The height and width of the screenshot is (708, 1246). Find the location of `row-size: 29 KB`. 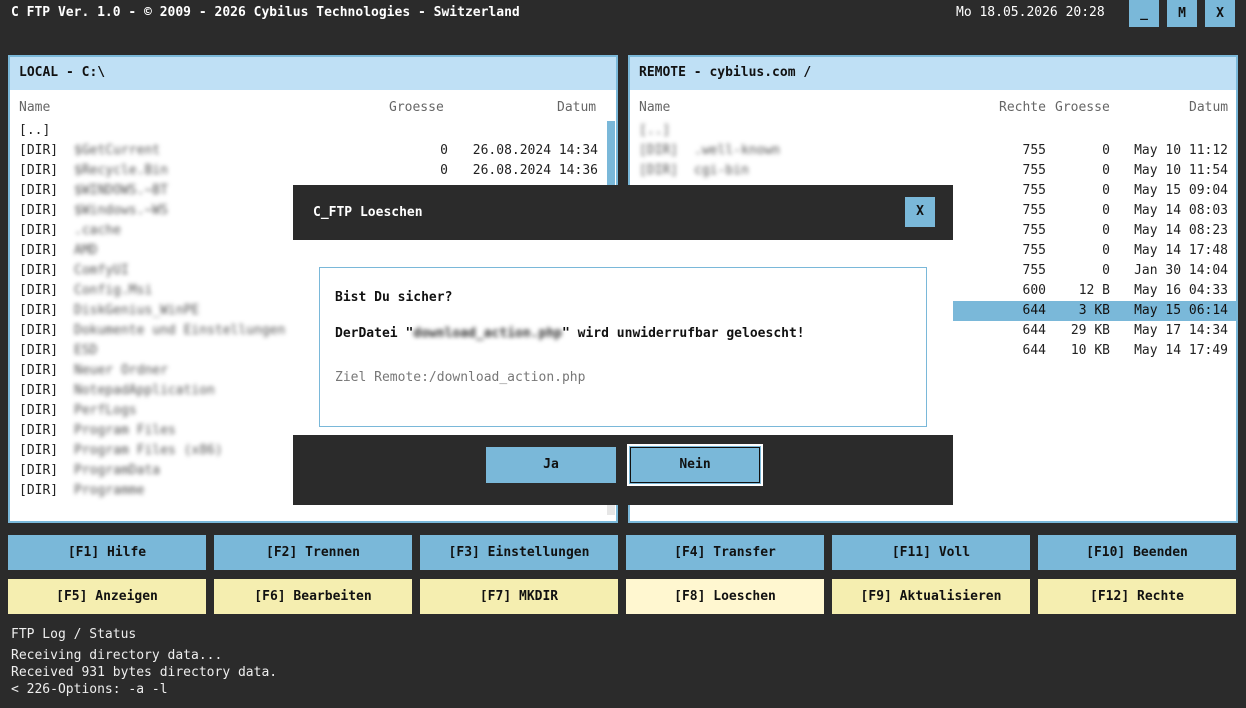

row-size: 29 KB is located at coordinates (1090, 330).